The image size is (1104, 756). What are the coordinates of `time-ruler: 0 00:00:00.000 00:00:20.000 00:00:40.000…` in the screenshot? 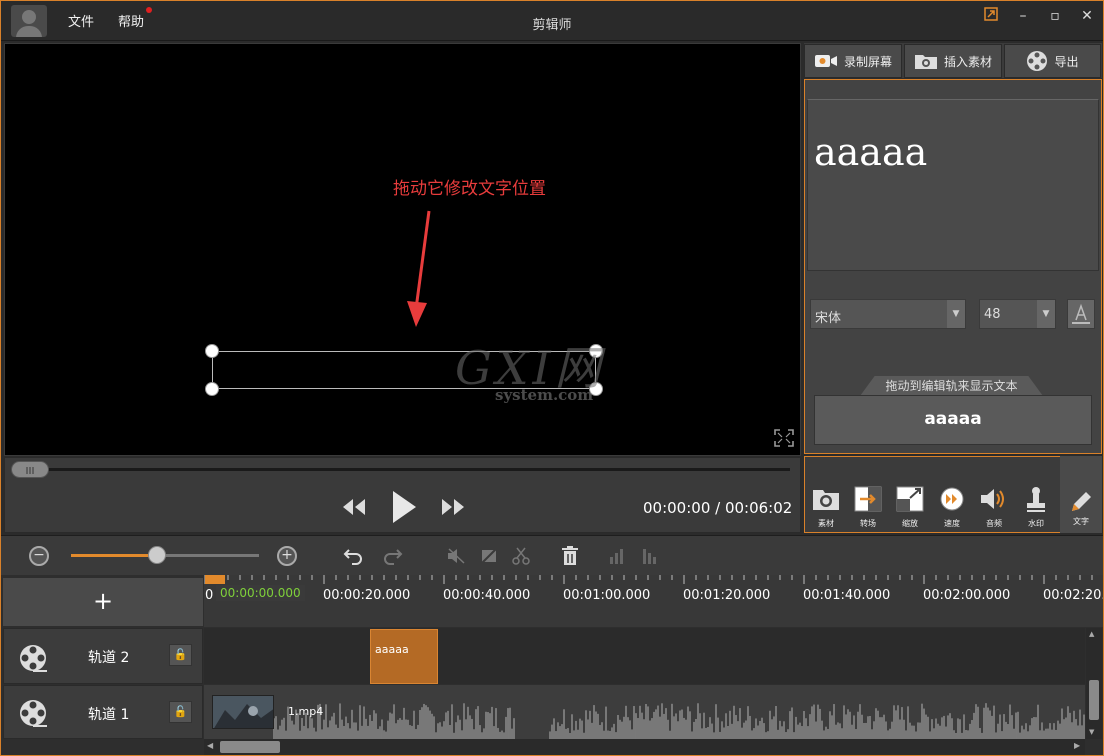 It's located at (653, 601).